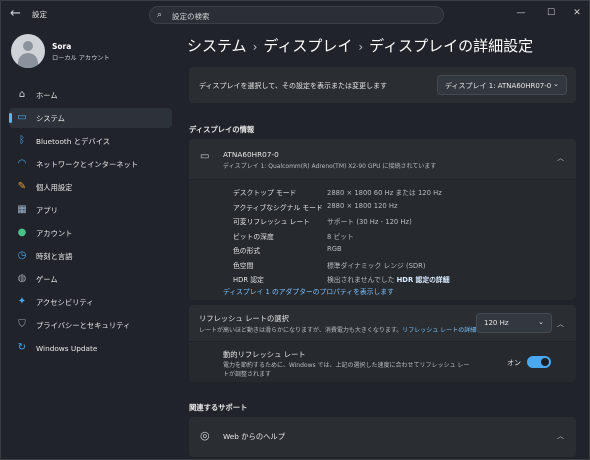  I want to click on back-arrow-icon: ←, so click(17, 14).